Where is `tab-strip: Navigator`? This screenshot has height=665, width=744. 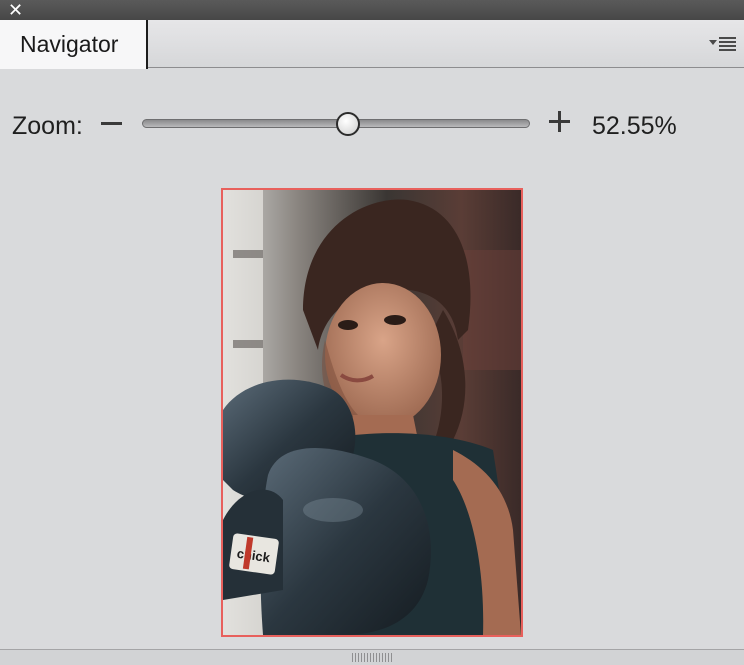 tab-strip: Navigator is located at coordinates (372, 44).